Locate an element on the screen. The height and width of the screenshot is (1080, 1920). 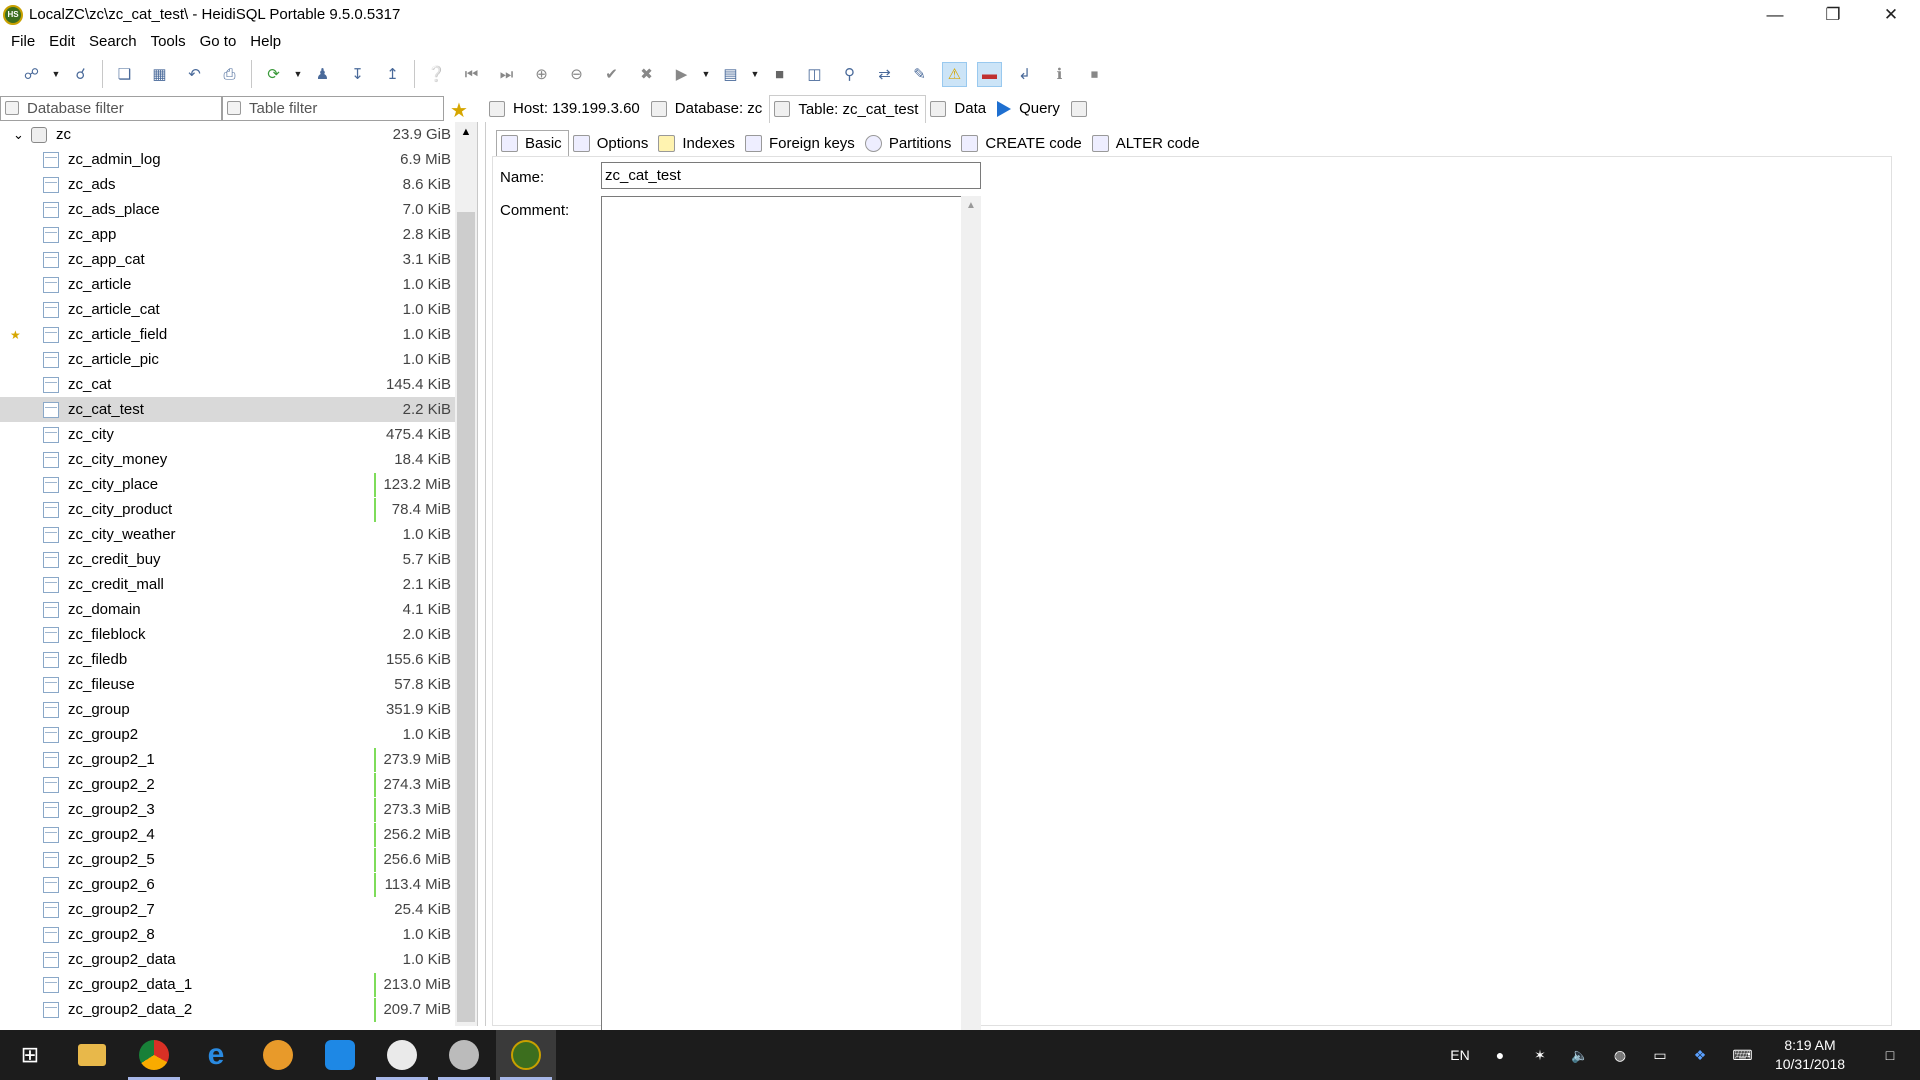
taskbar-clock: 8:19 AM 10/31/2018 is located at coordinates (1810, 1055).